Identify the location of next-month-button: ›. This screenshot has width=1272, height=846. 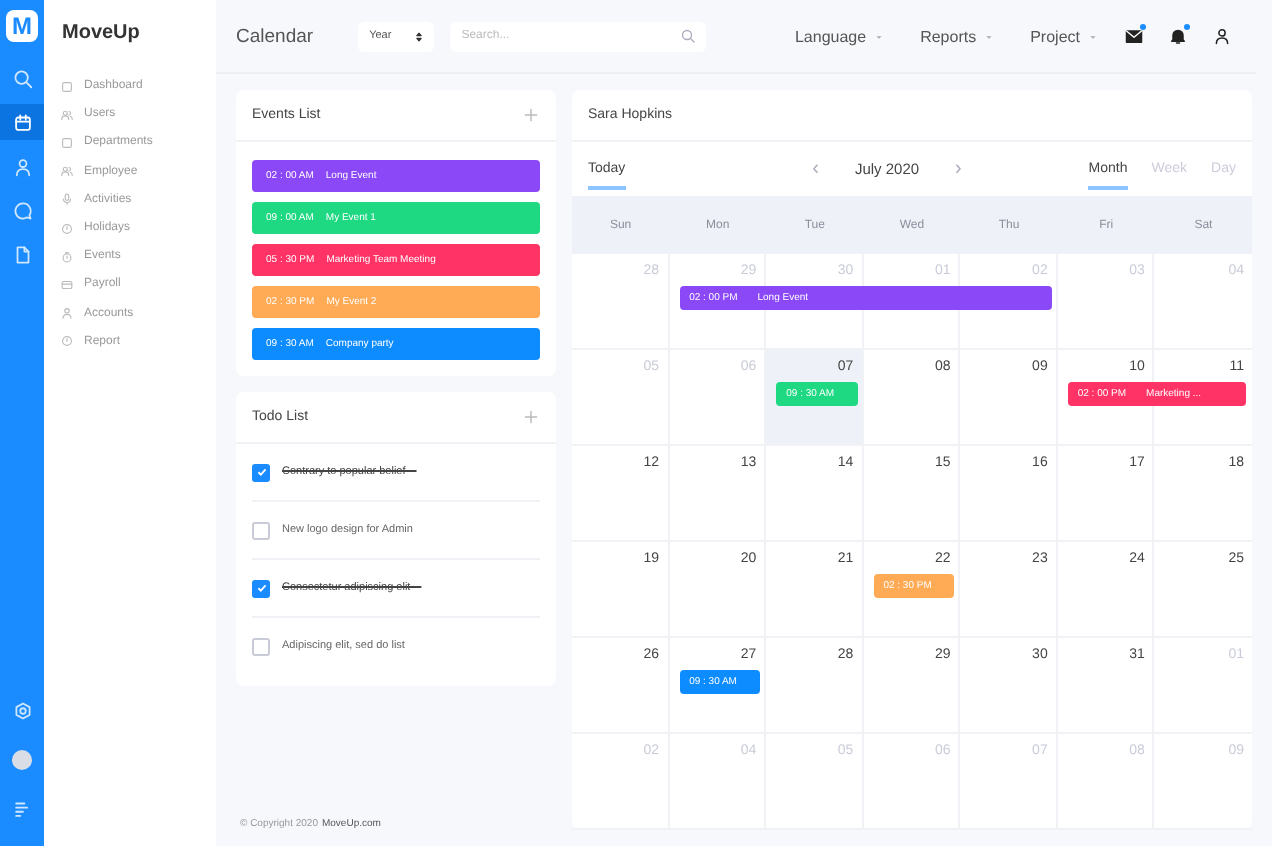
(958, 169).